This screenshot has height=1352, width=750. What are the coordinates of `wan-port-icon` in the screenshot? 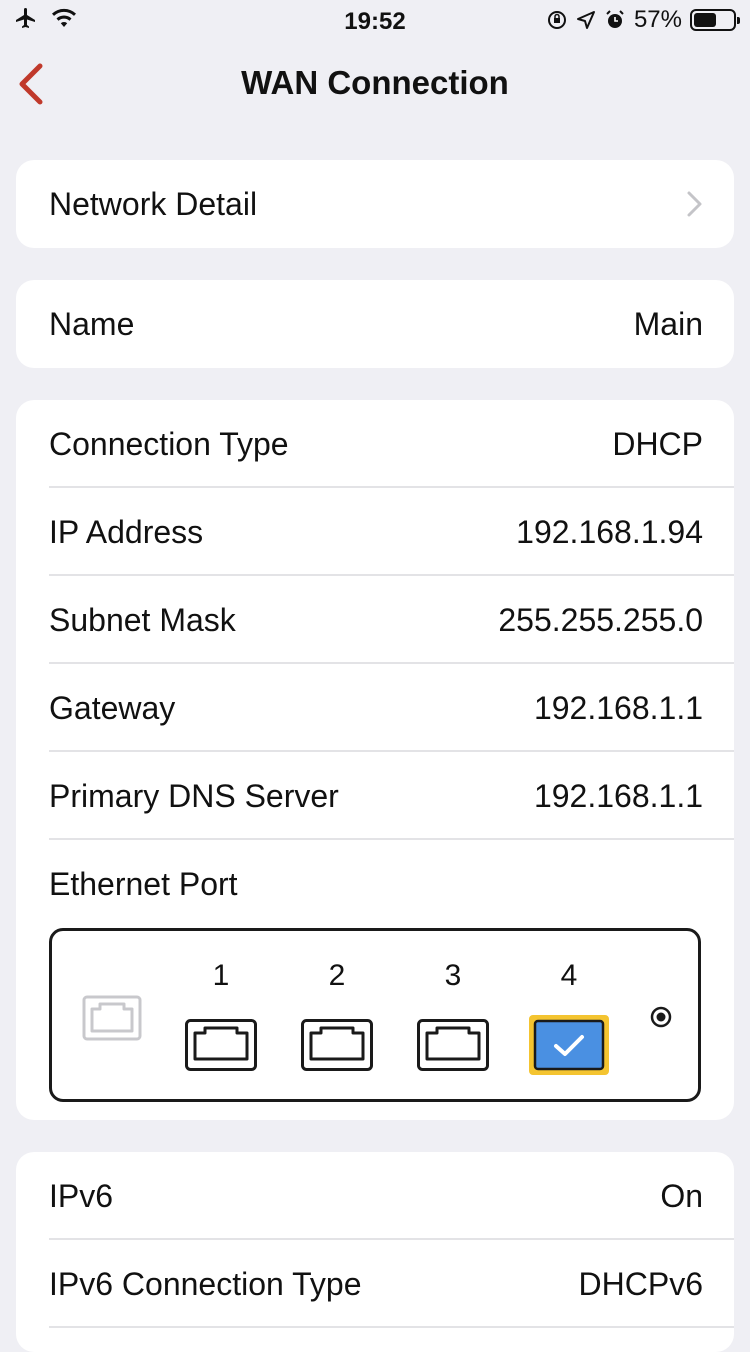 It's located at (112, 1018).